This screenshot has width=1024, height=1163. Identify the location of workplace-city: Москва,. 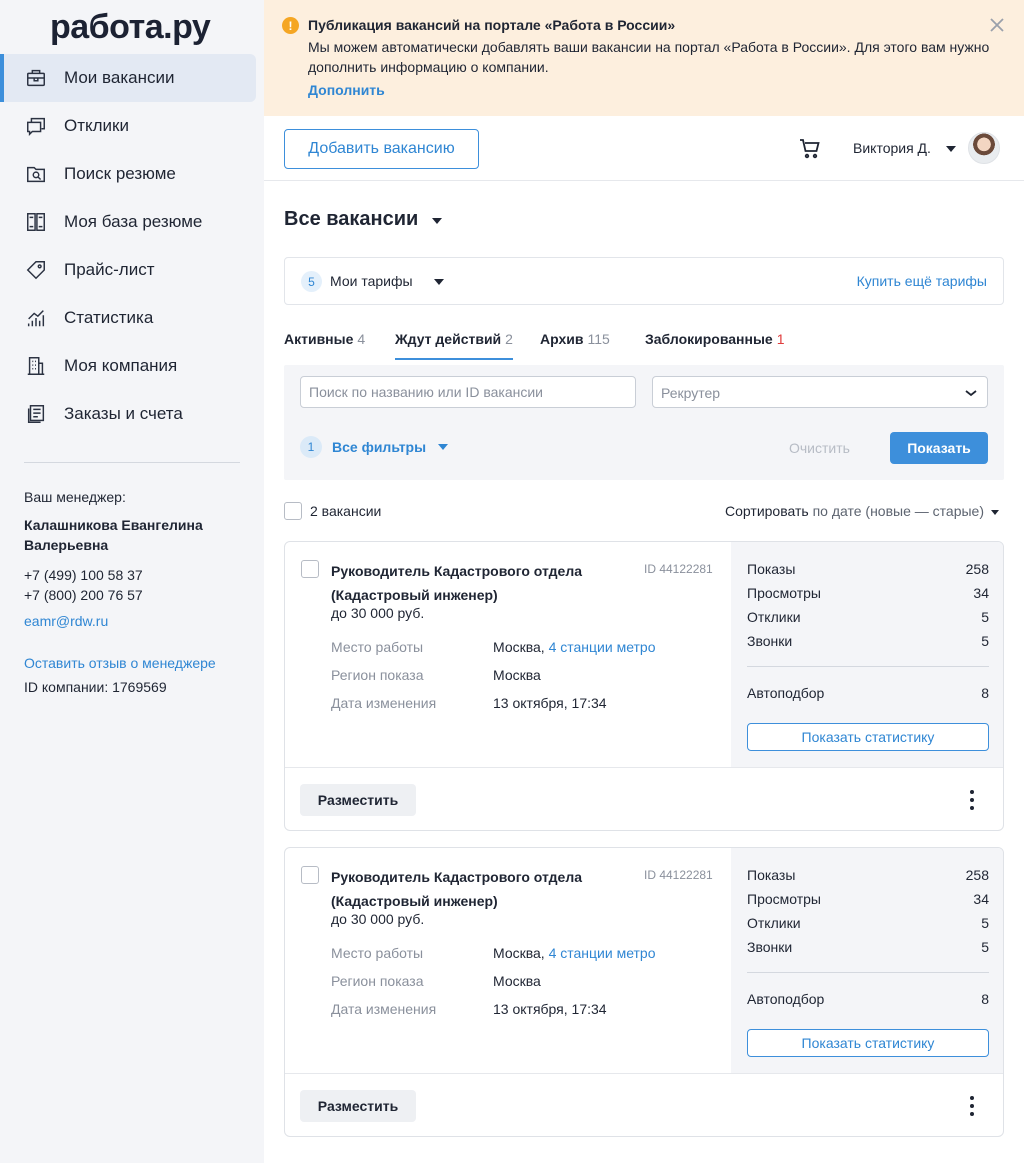
(519, 953).